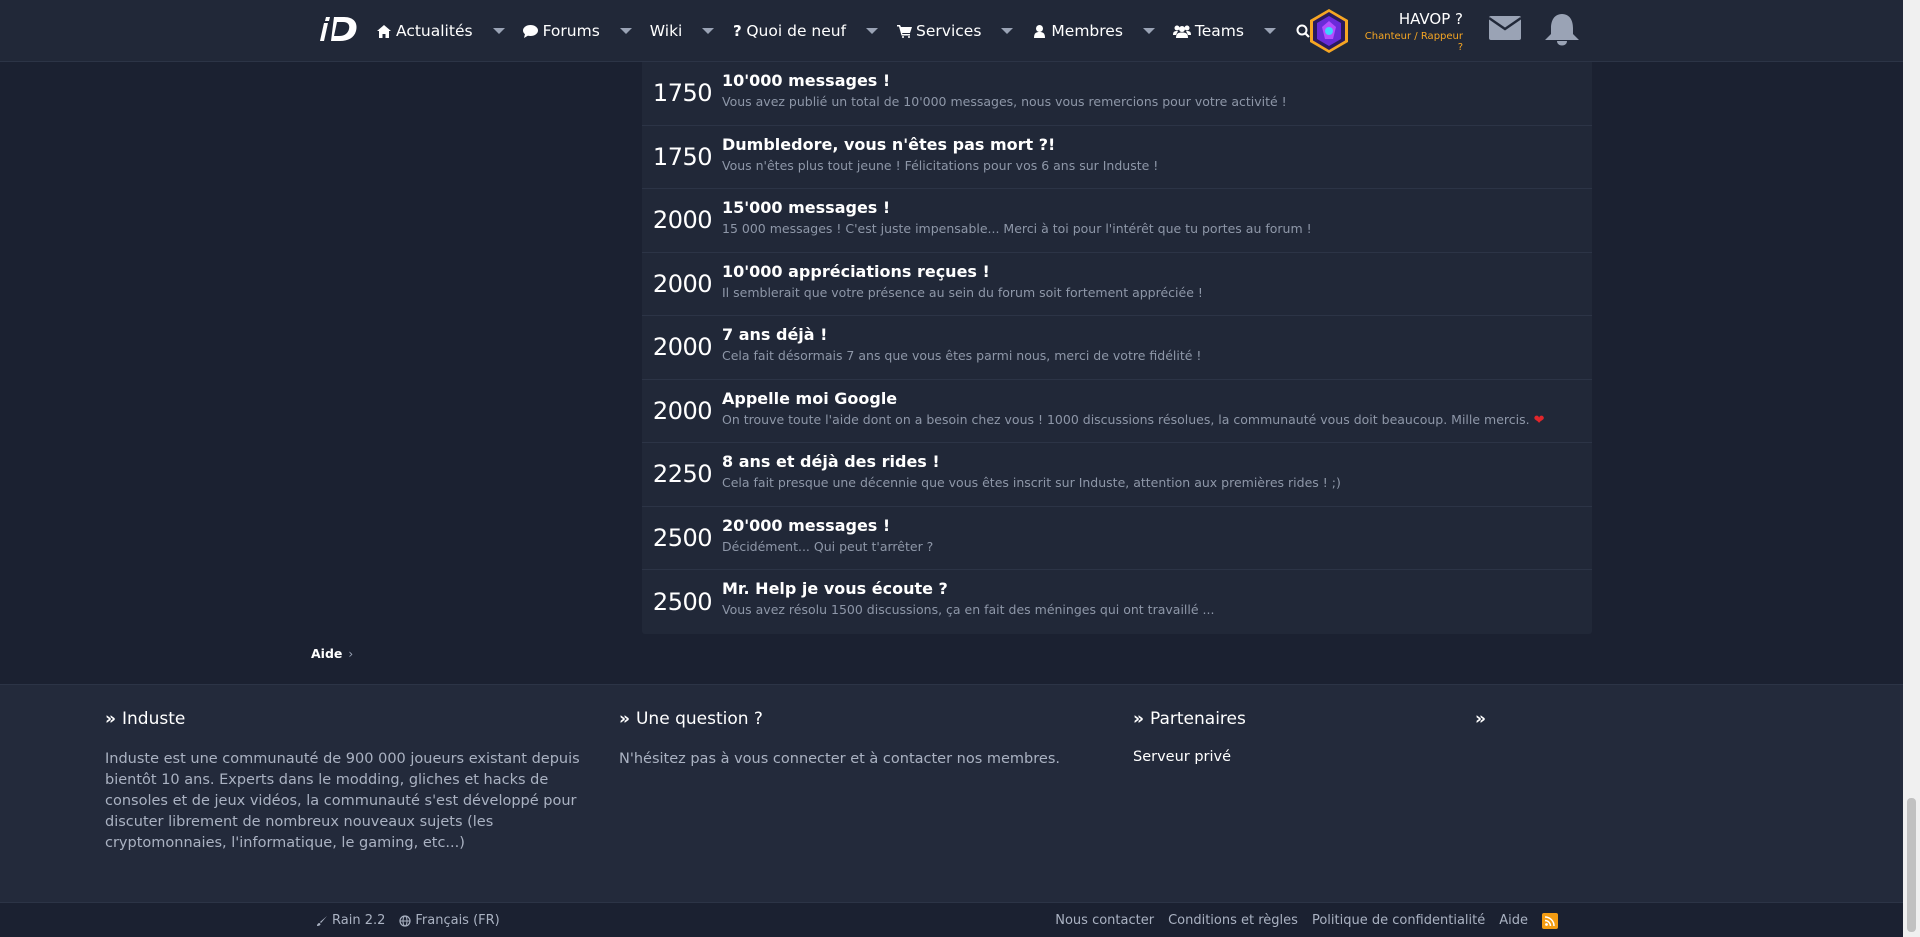 The height and width of the screenshot is (937, 1920). I want to click on style-chooser: Rain 2.2, so click(350, 920).